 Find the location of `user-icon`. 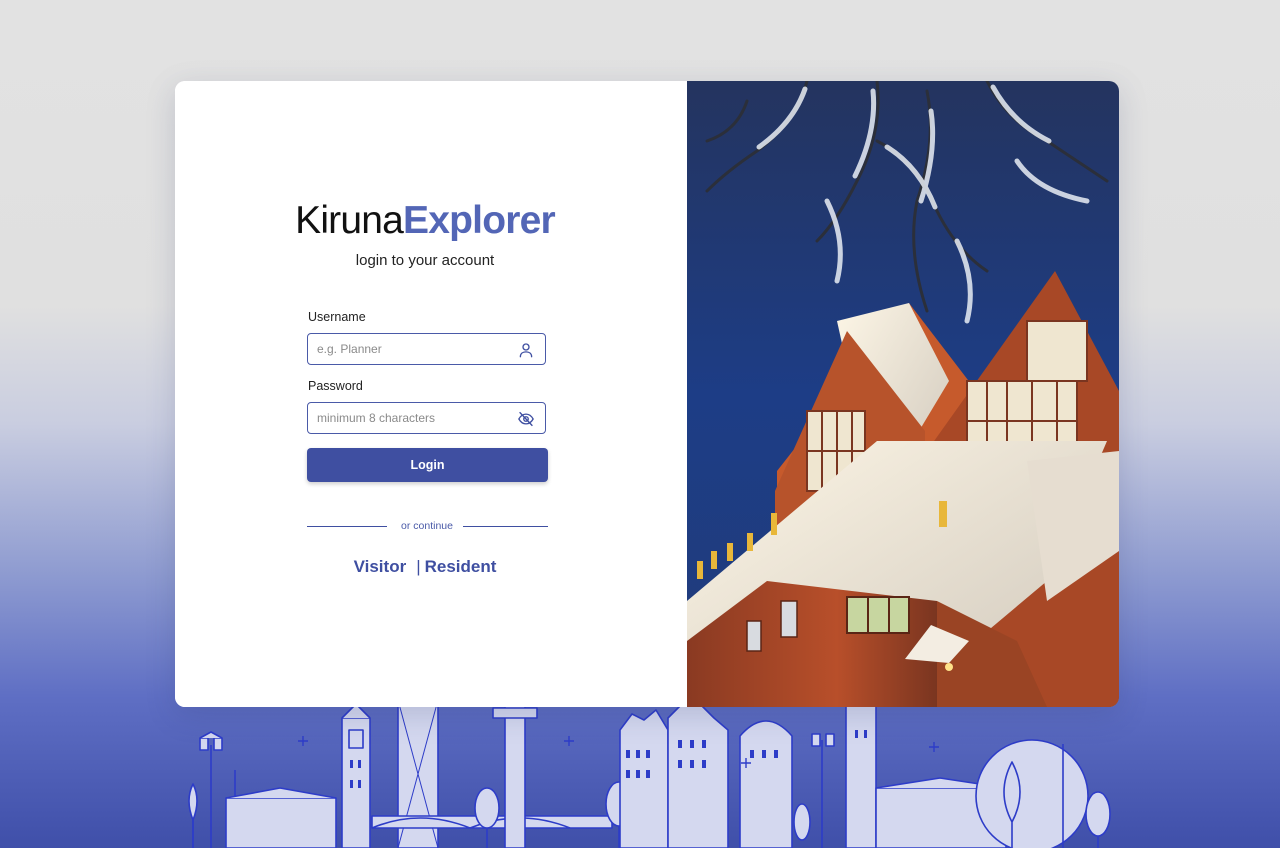

user-icon is located at coordinates (526, 350).